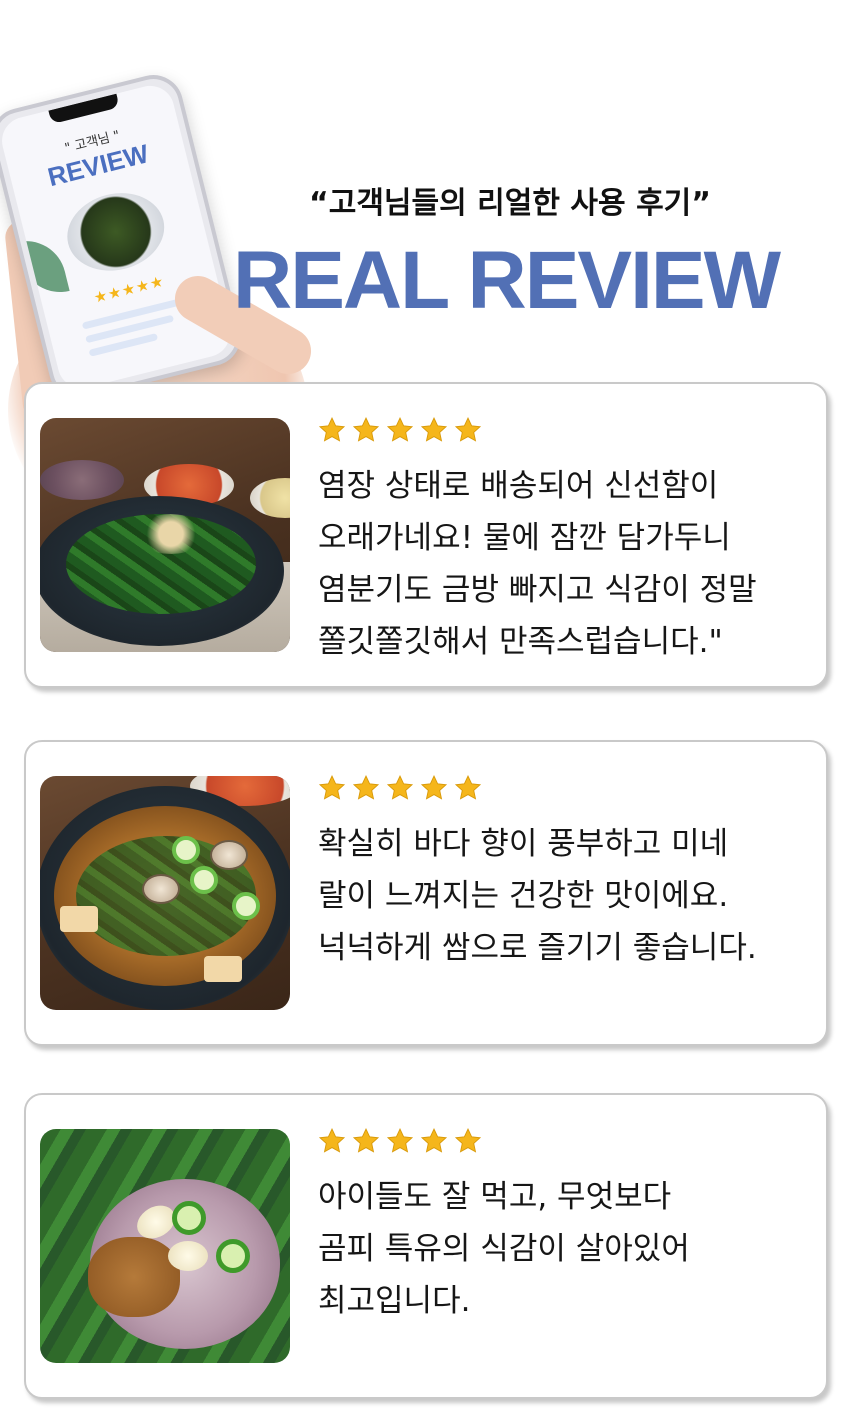  Describe the element at coordinates (116, 232) in the screenshot. I see `seaweed-plate-image` at that location.